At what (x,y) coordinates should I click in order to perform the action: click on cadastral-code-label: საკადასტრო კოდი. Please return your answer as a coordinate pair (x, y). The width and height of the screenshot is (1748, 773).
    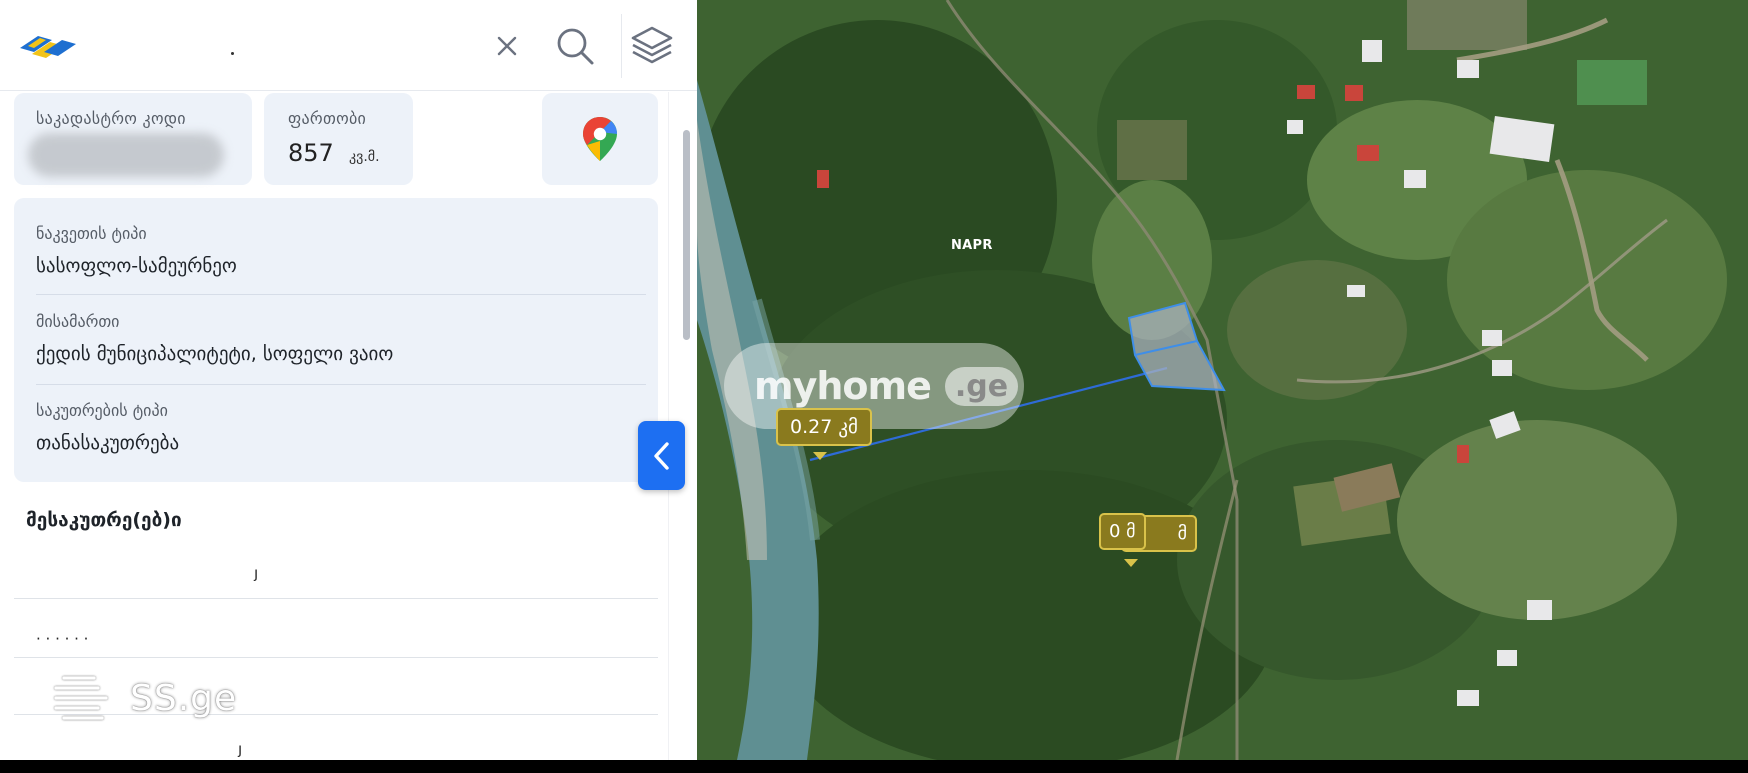
    Looking at the image, I should click on (111, 118).